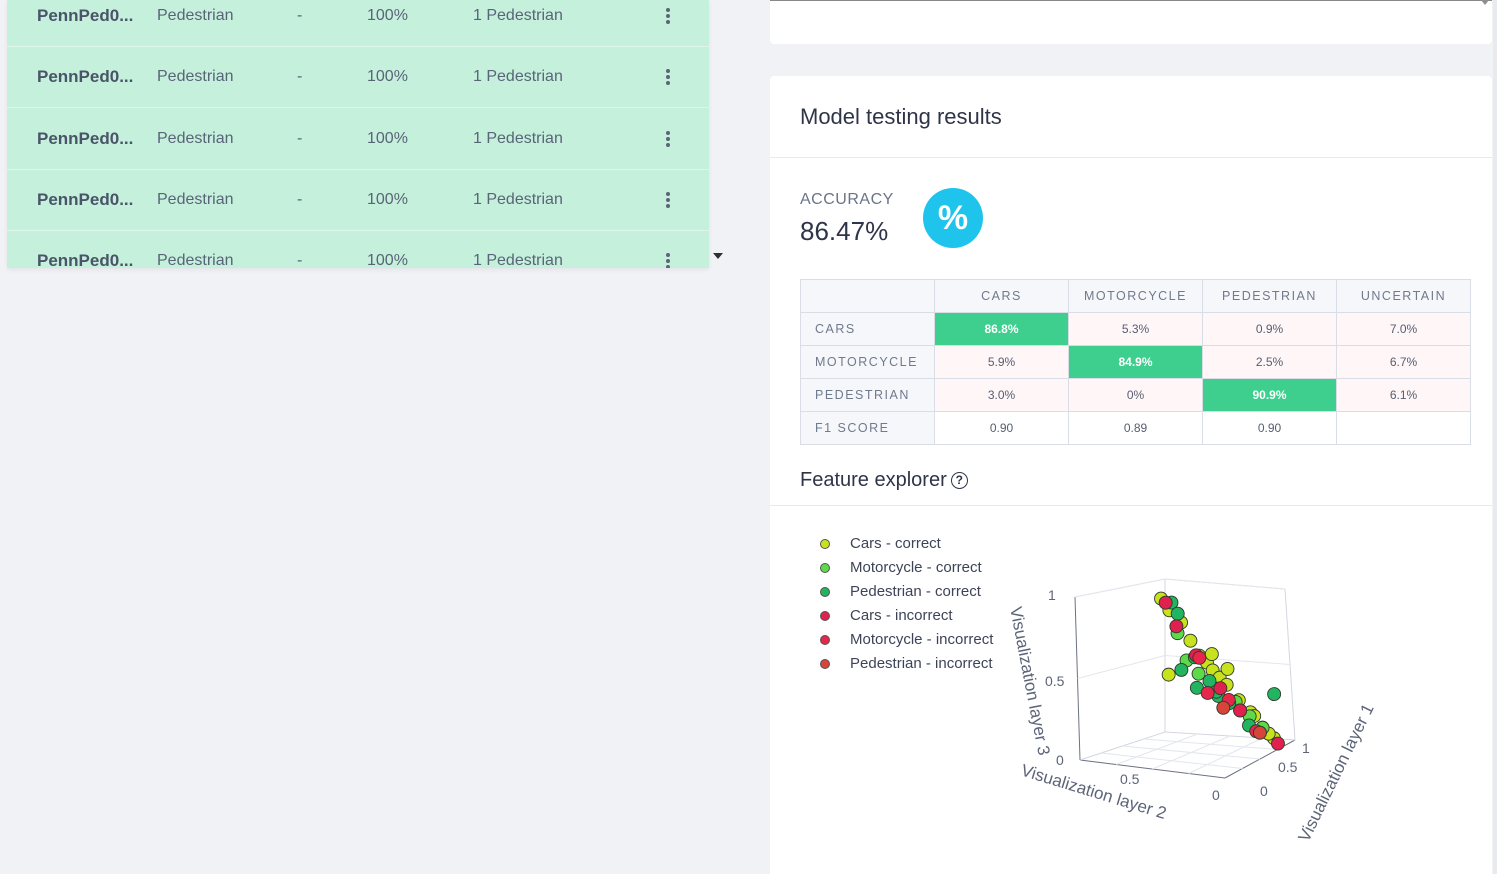 The height and width of the screenshot is (874, 1497). Describe the element at coordinates (847, 199) in the screenshot. I see `accuracy-label: ACCURACY` at that location.